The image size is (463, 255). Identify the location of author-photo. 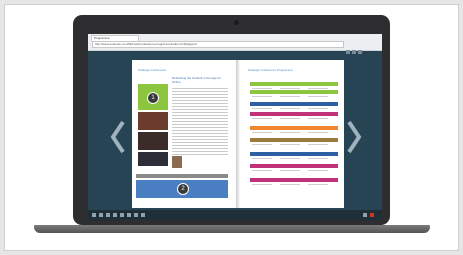
(177, 162).